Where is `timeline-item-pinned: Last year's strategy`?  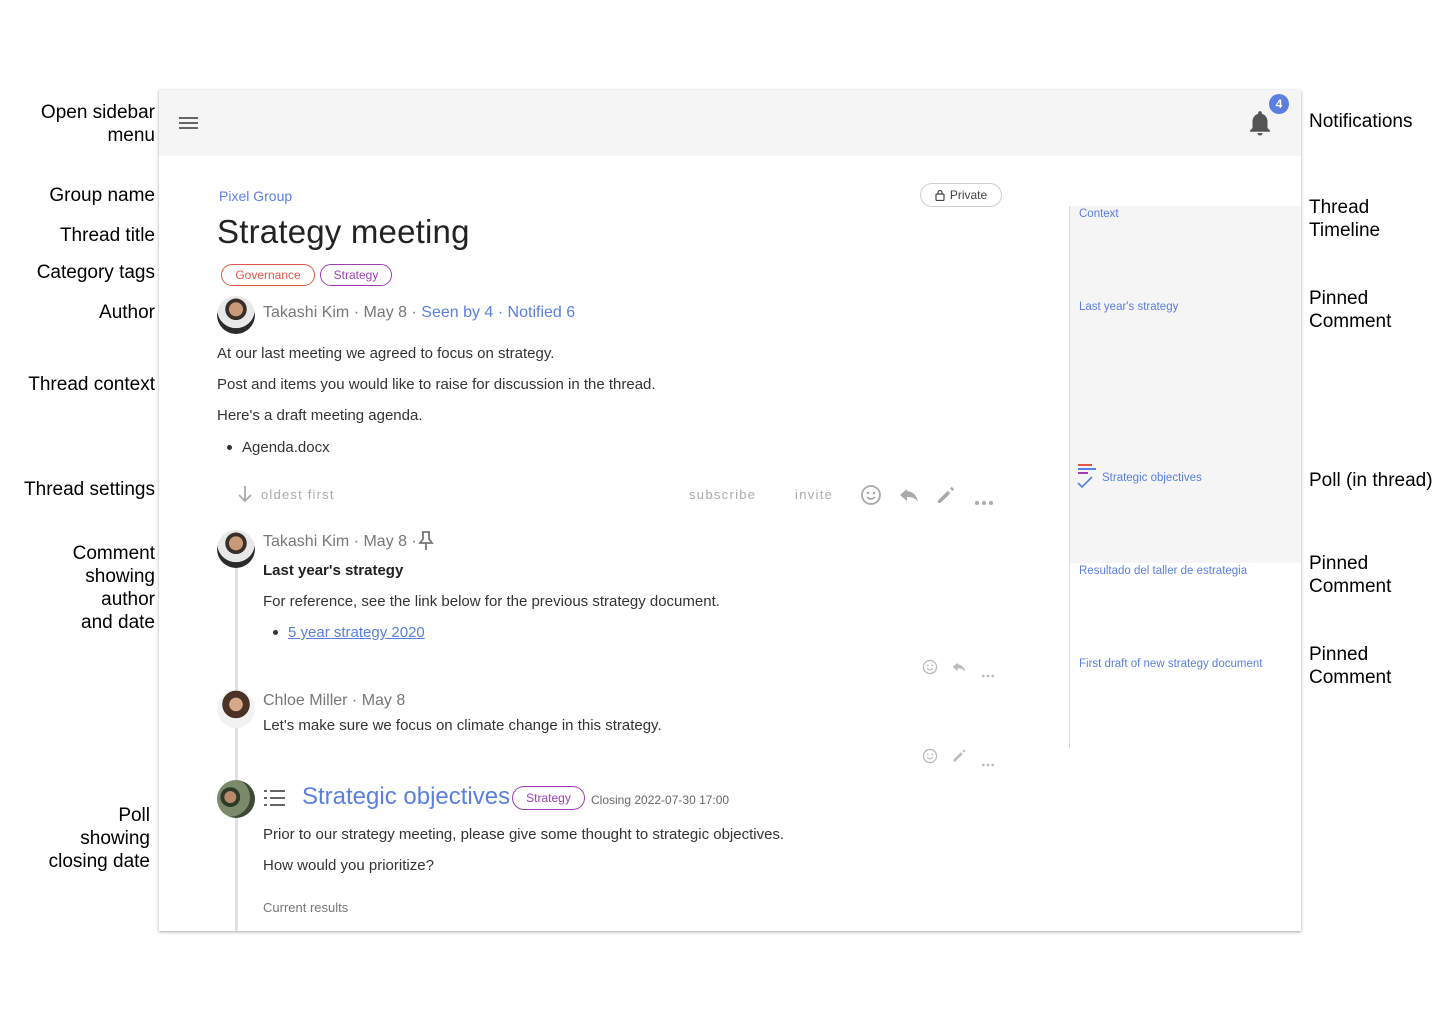
timeline-item-pinned: Last year's strategy is located at coordinates (1128, 307).